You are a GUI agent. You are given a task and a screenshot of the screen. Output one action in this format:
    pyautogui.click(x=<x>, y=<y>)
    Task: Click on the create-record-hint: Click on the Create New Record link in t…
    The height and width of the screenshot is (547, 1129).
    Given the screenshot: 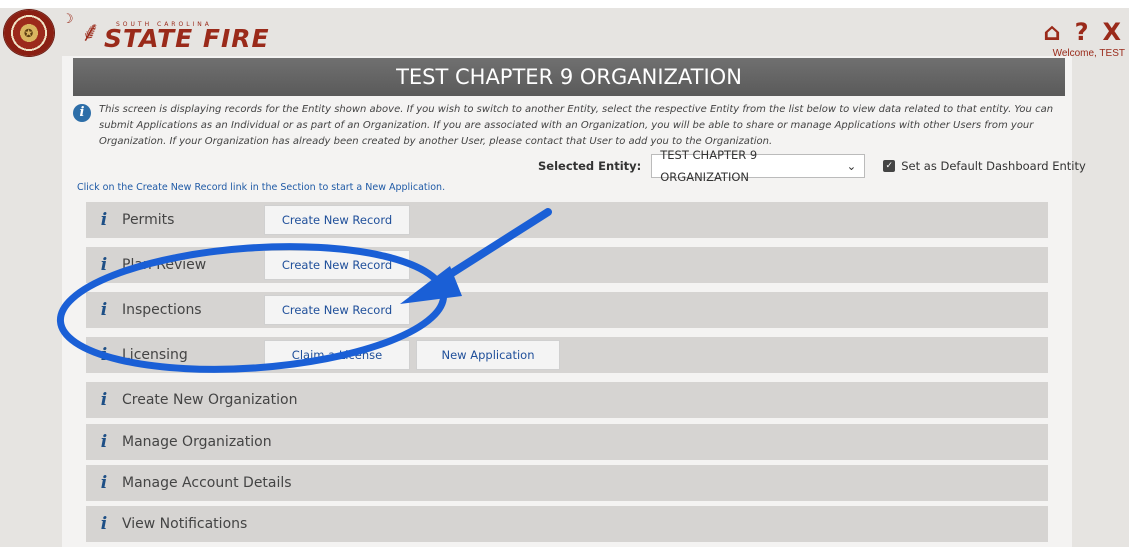 What is the action you would take?
    pyautogui.click(x=261, y=187)
    